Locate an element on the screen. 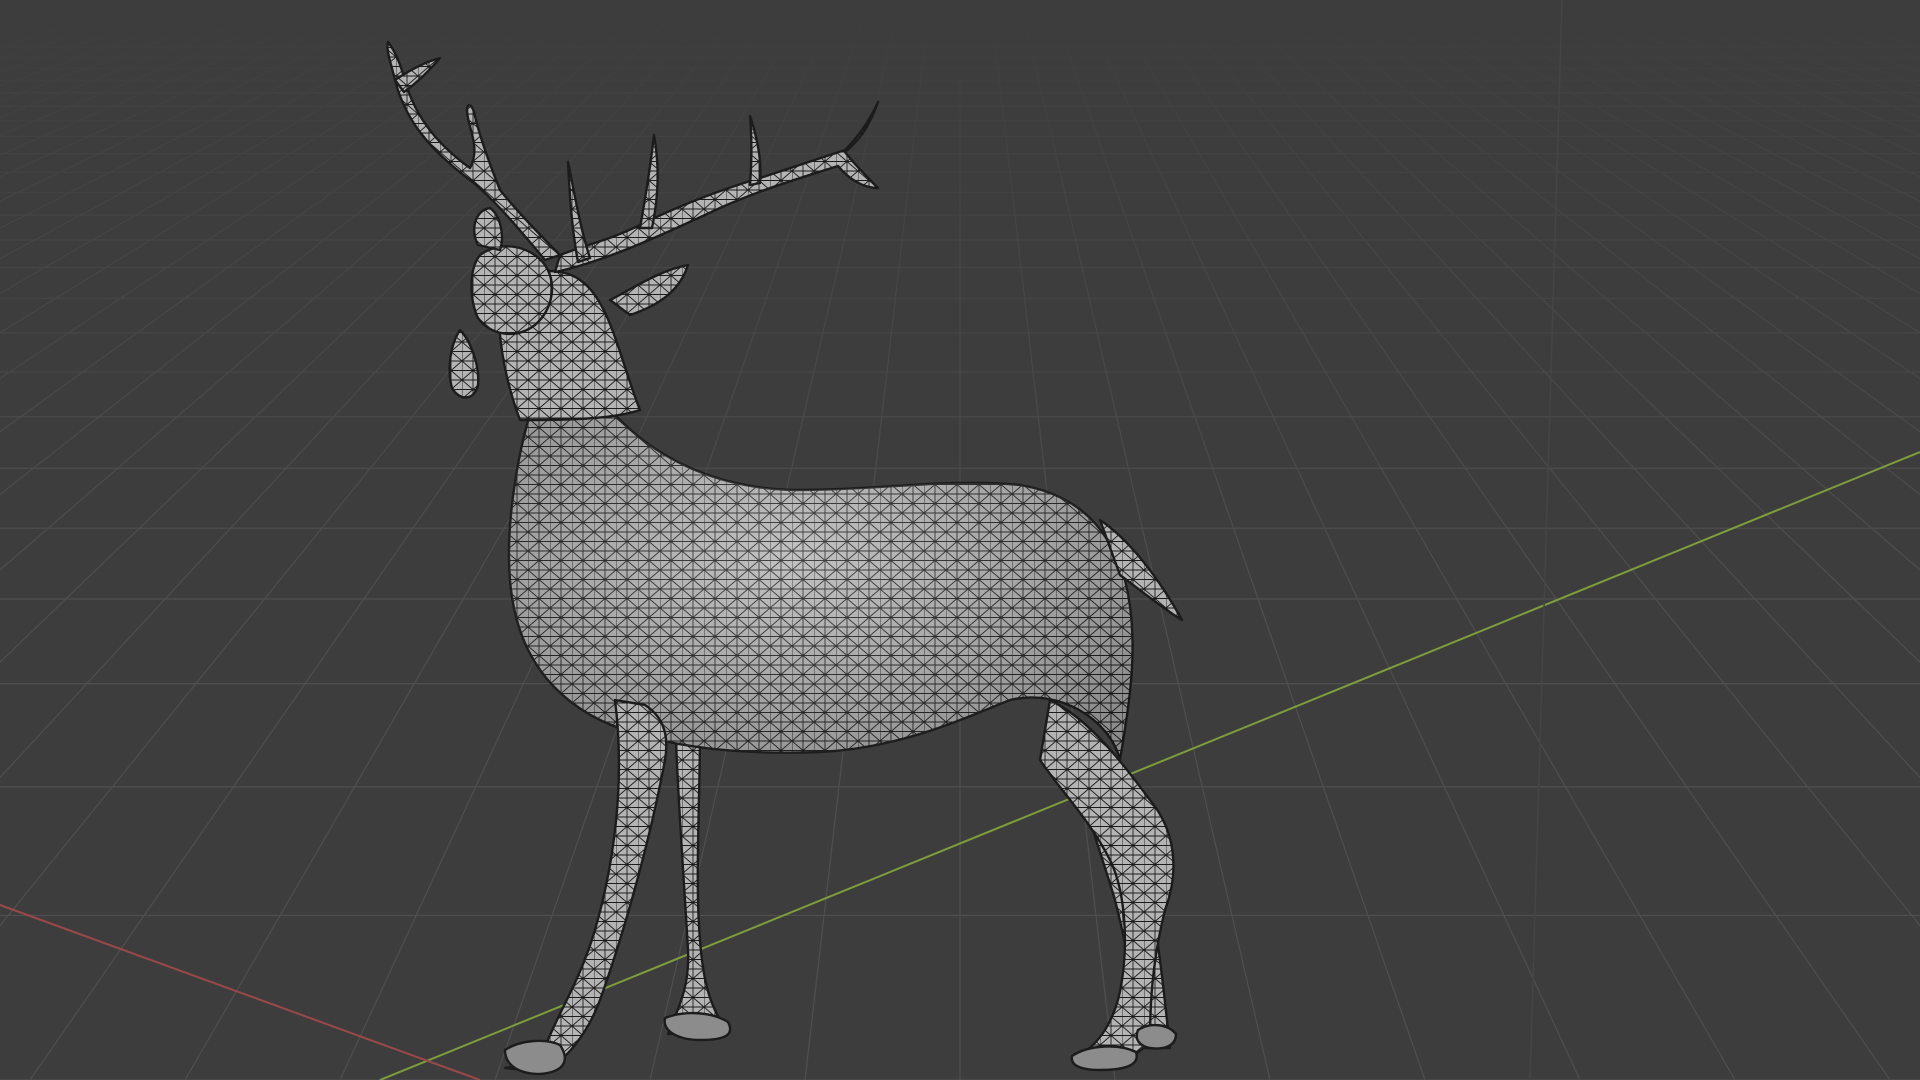 The height and width of the screenshot is (1080, 1920). deer-far-hind-hoof is located at coordinates (1156, 1036).